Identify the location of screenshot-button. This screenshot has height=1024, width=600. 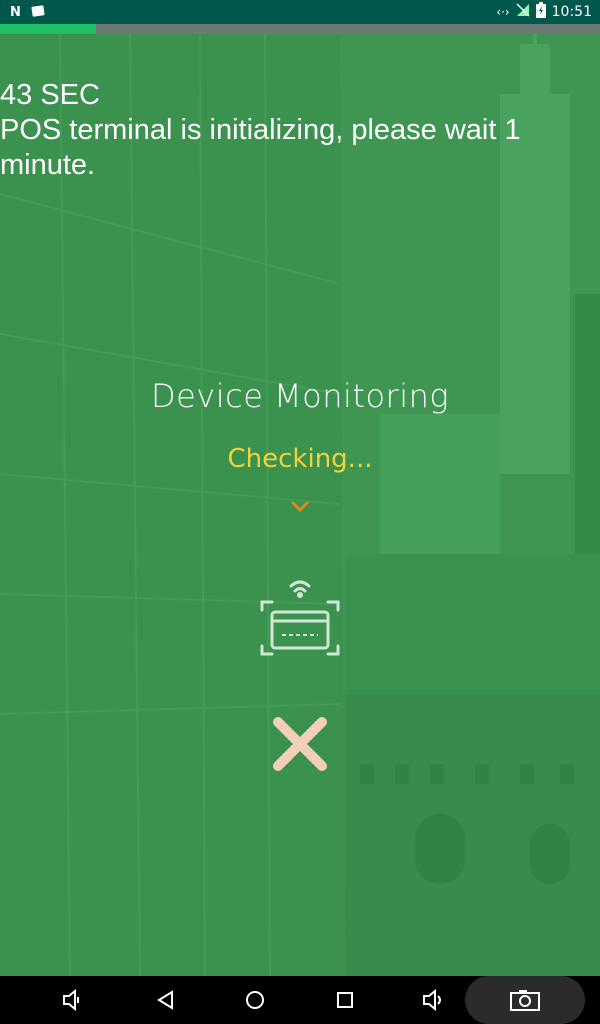
(525, 1000).